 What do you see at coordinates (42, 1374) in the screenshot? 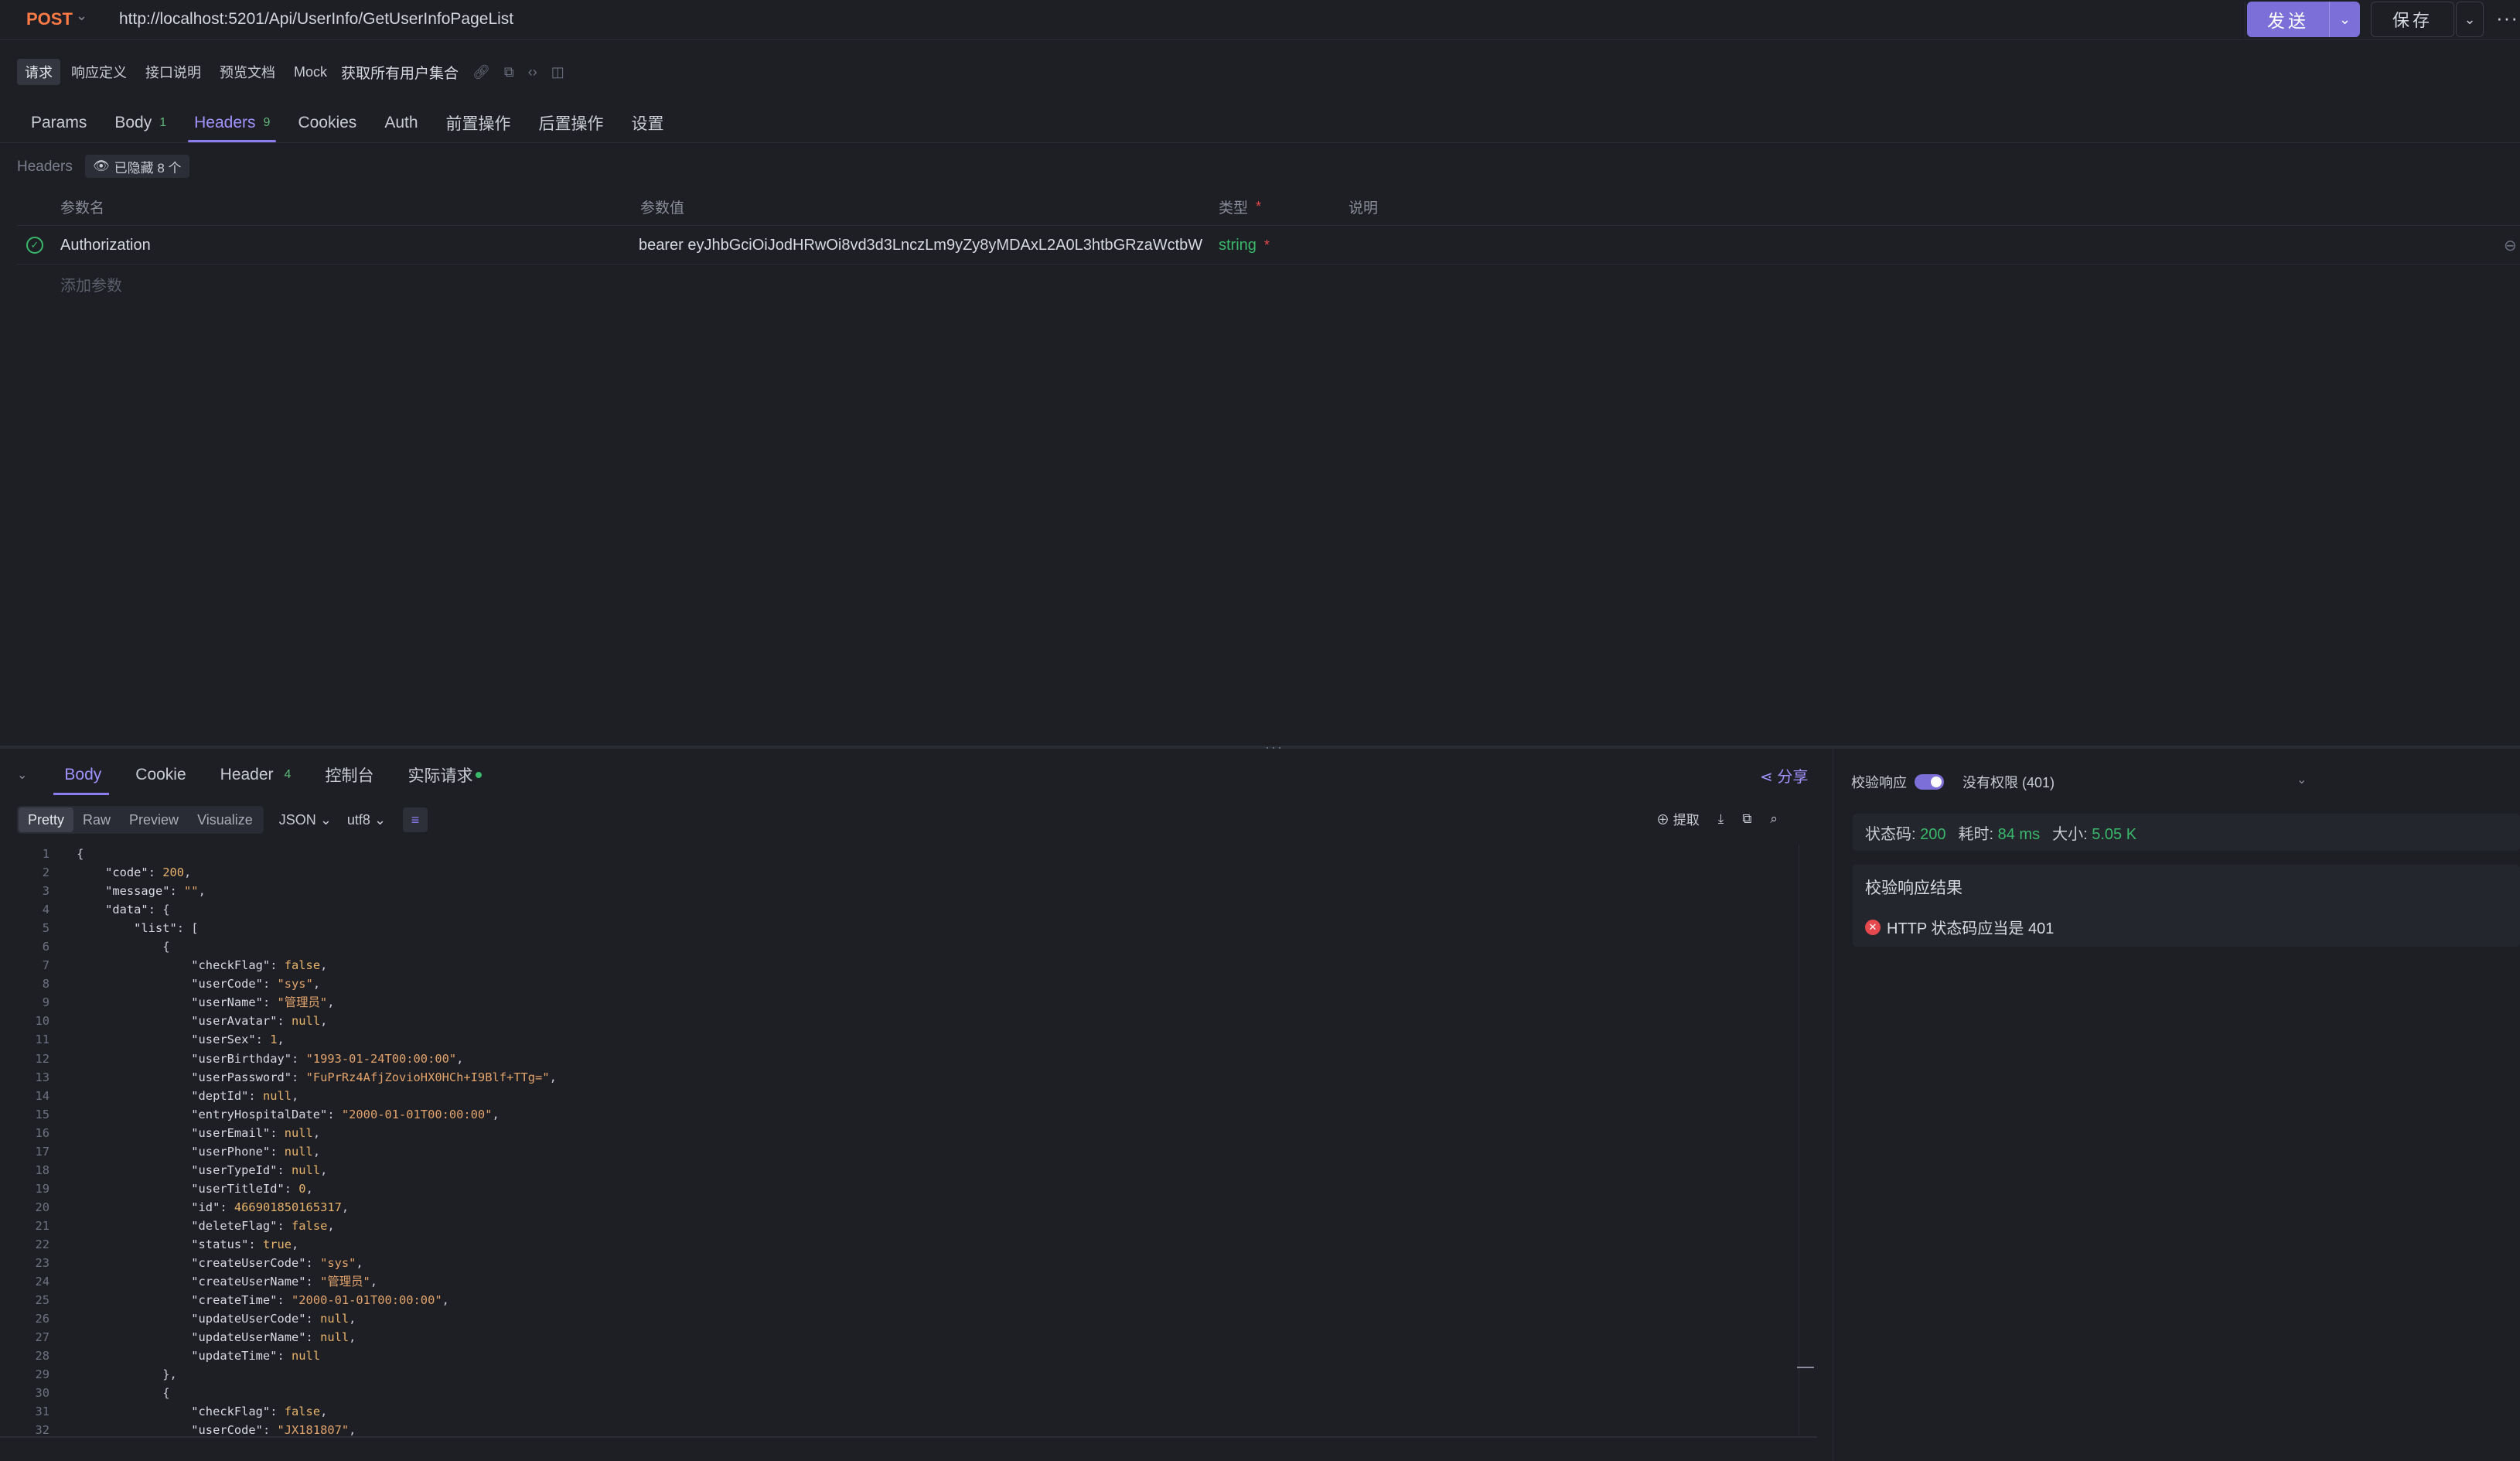
I see `line-number: 29` at bounding box center [42, 1374].